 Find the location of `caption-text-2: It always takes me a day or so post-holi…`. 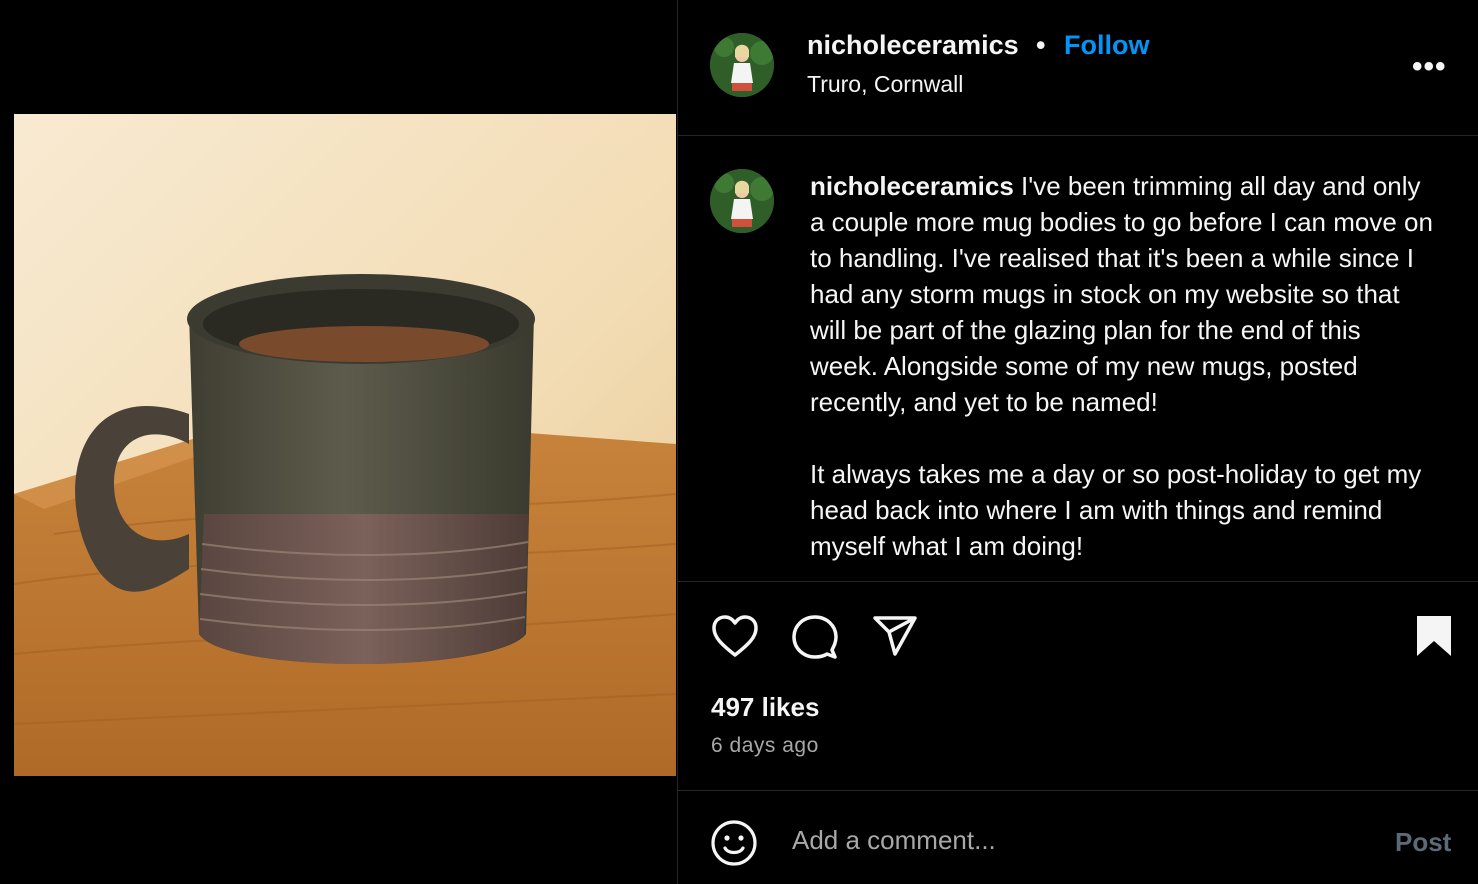

caption-text-2: It always takes me a day or so post-holi… is located at coordinates (1116, 510).